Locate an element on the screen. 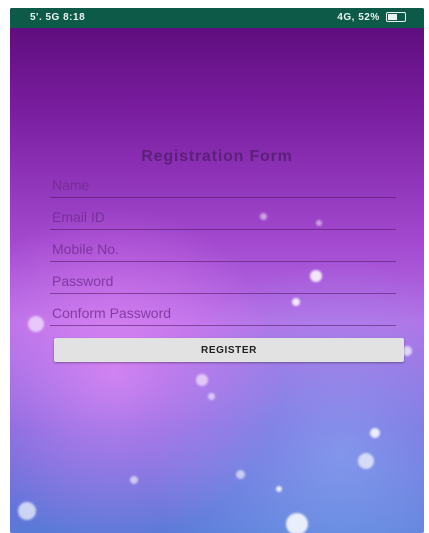 The height and width of the screenshot is (533, 429). status-bar: 5'. 5G 8:18 4G, 52% is located at coordinates (217, 18).